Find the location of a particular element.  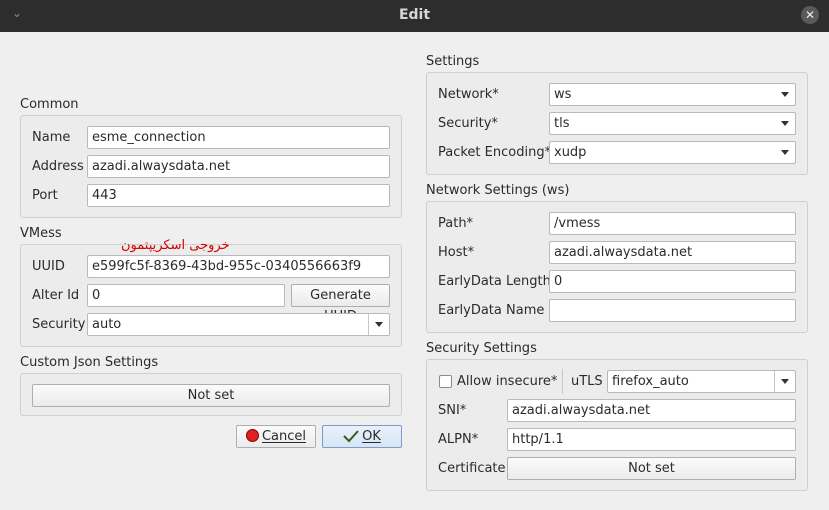

address-label: Address is located at coordinates (58, 166).